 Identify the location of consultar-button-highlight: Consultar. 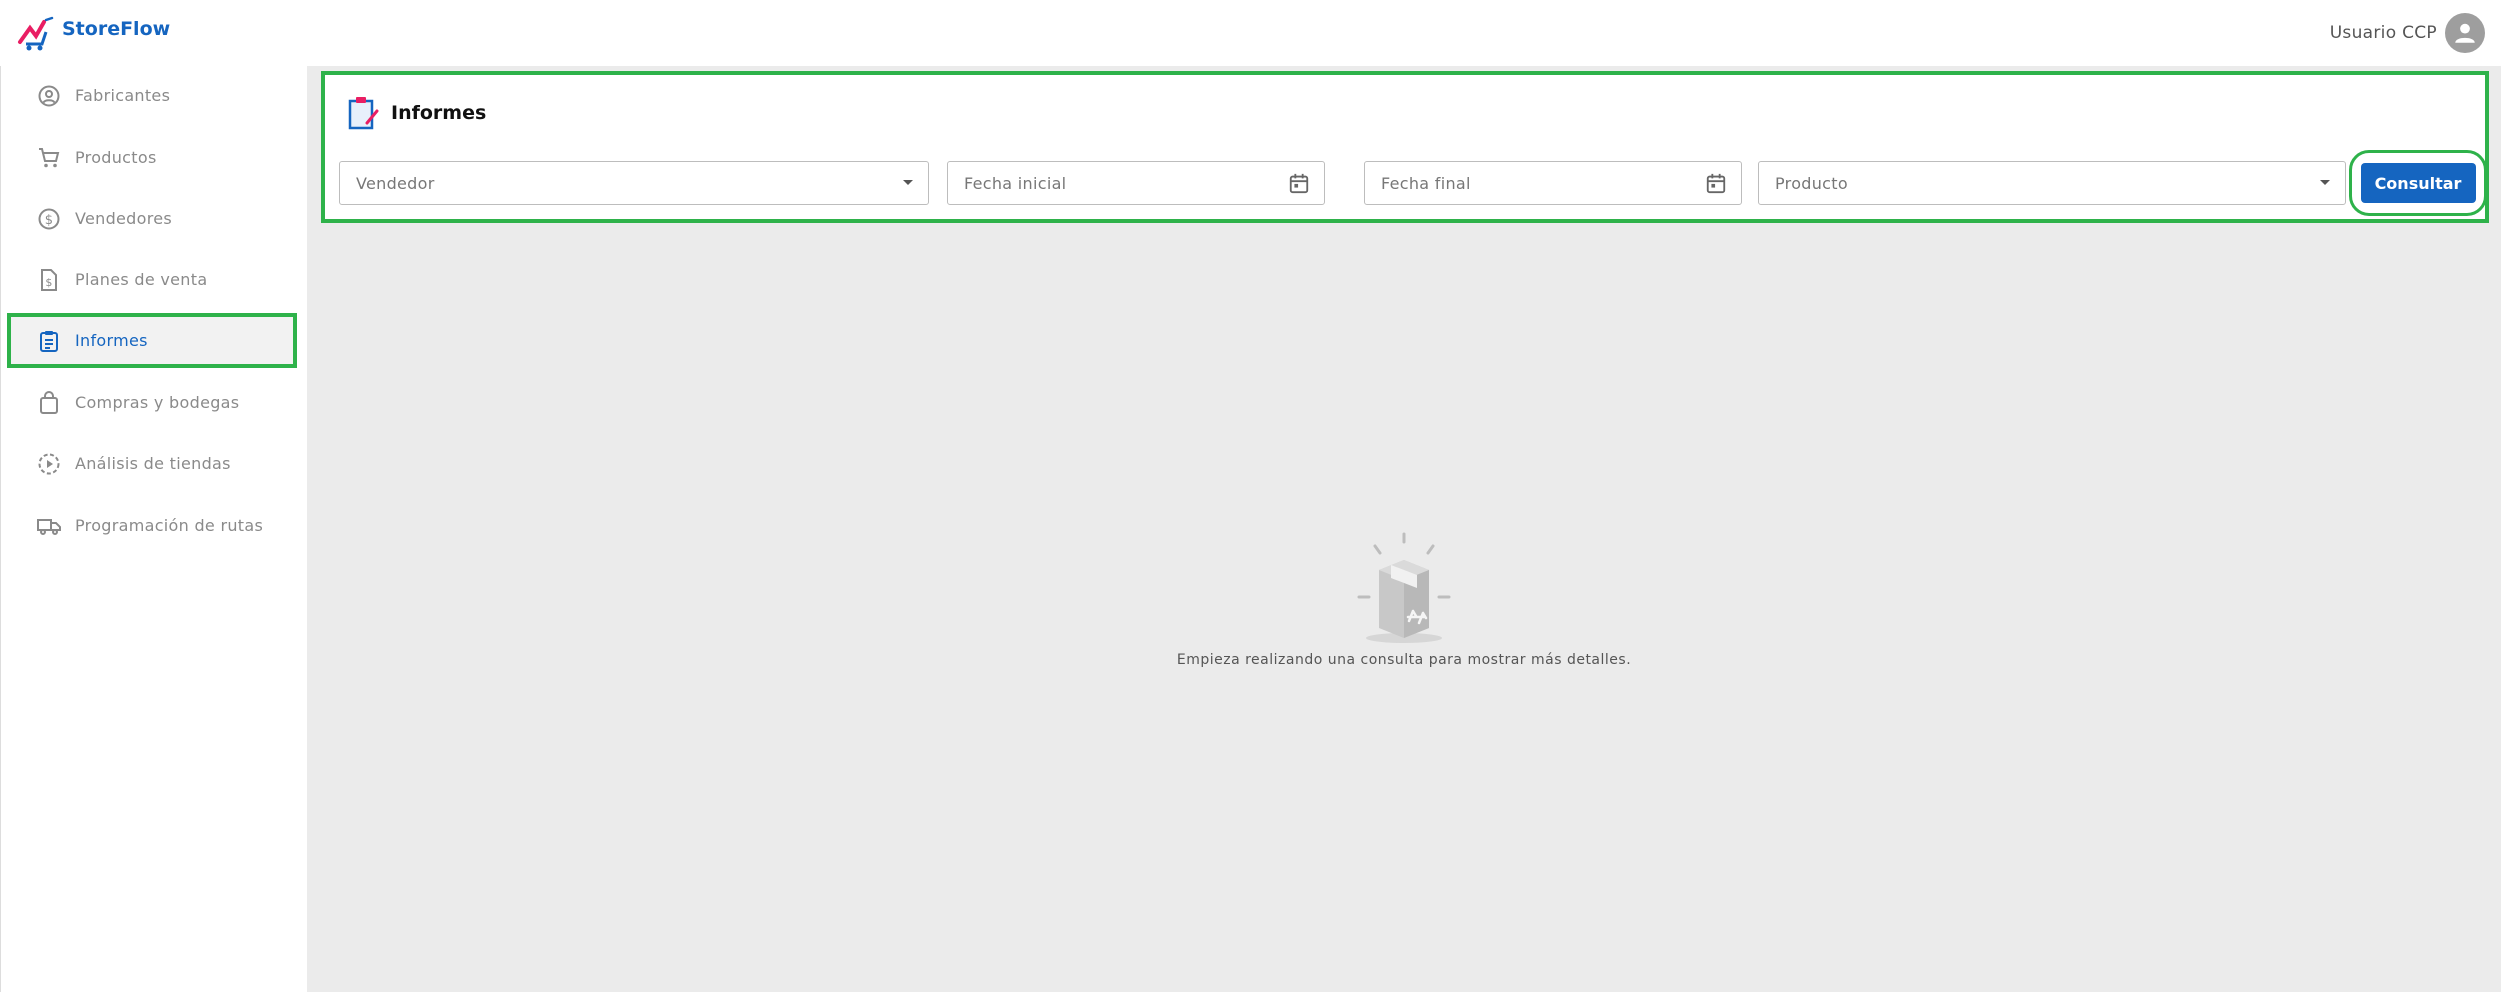
(2418, 183).